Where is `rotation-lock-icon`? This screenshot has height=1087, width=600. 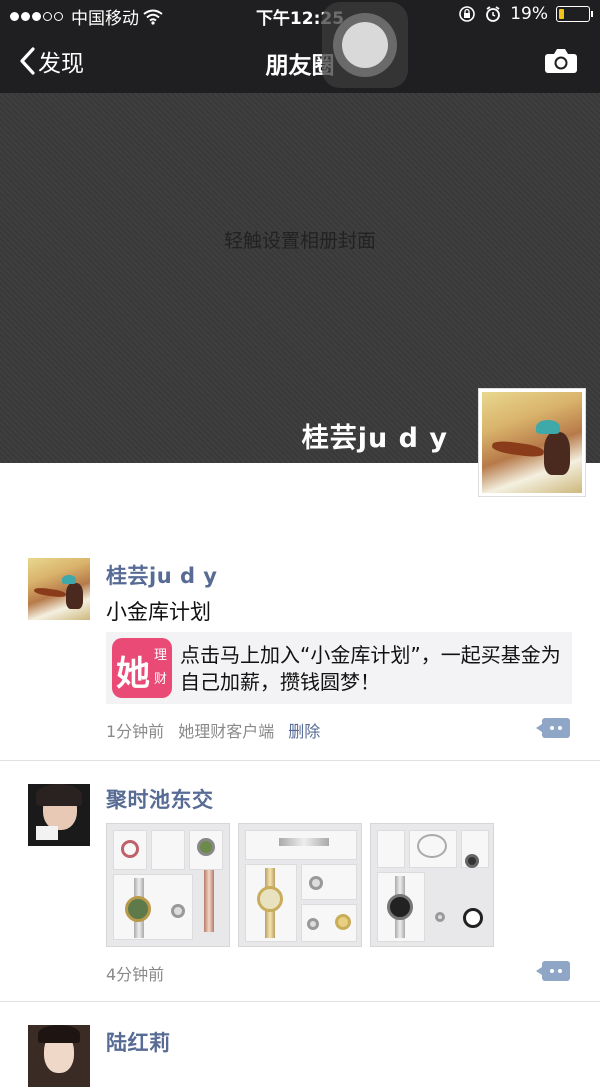 rotation-lock-icon is located at coordinates (467, 14).